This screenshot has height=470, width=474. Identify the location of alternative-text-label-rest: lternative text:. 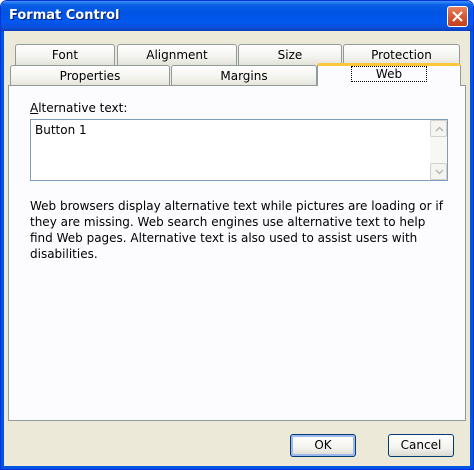
(83, 108).